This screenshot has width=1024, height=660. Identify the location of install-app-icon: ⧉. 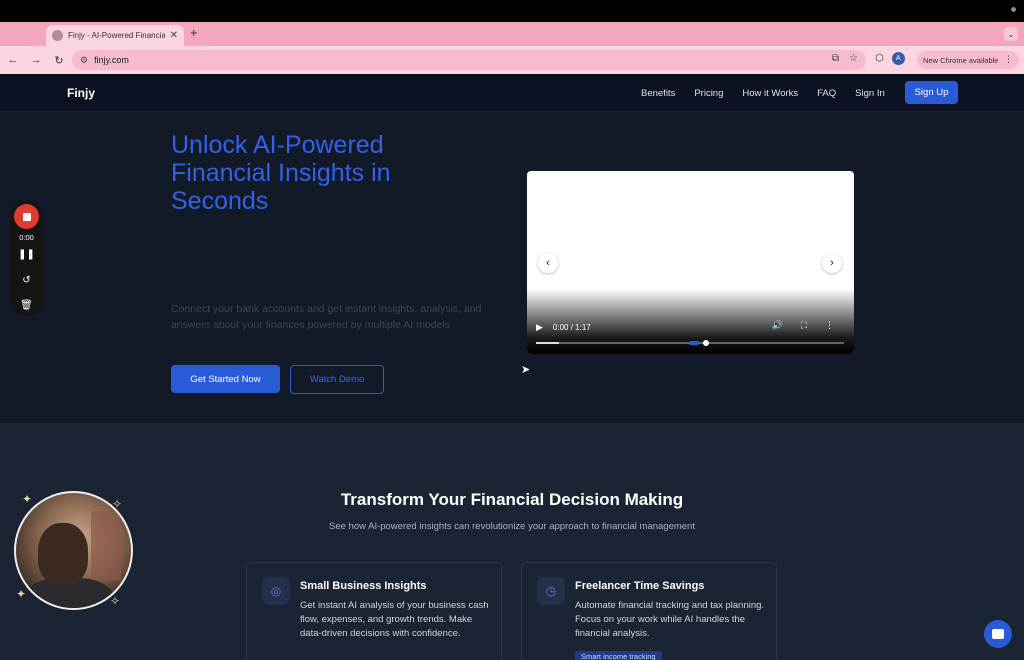
(835, 58).